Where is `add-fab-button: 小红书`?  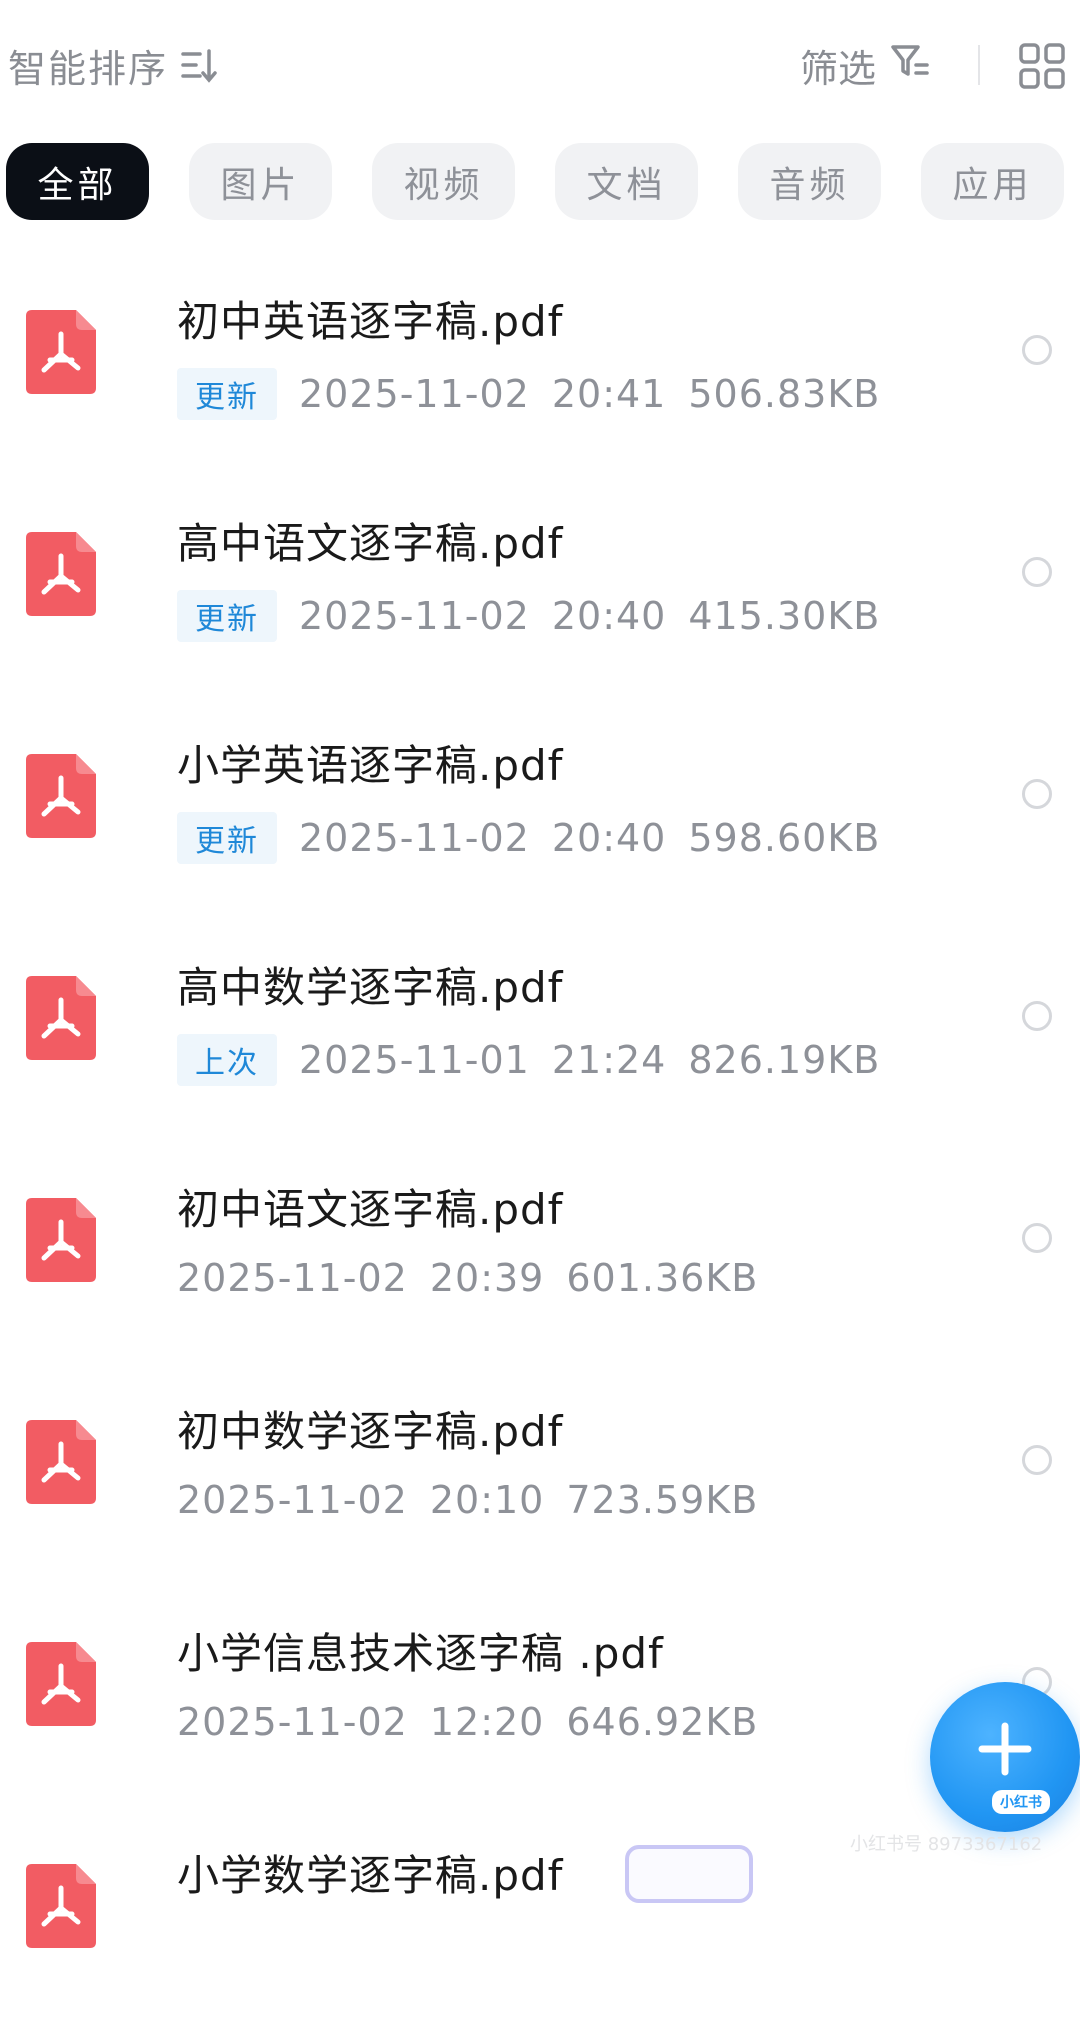 add-fab-button: 小红书 is located at coordinates (1005, 1757).